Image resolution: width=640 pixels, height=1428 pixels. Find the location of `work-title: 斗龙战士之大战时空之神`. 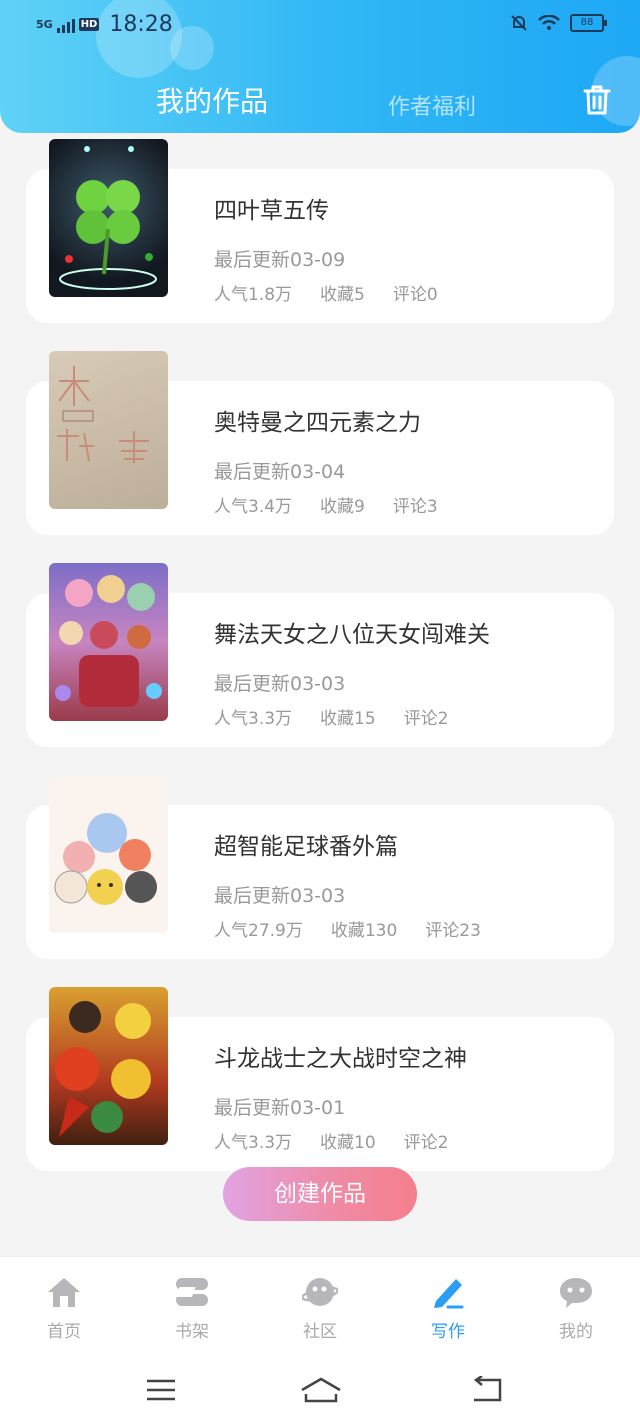

work-title: 斗龙战士之大战时空之神 is located at coordinates (340, 1059).